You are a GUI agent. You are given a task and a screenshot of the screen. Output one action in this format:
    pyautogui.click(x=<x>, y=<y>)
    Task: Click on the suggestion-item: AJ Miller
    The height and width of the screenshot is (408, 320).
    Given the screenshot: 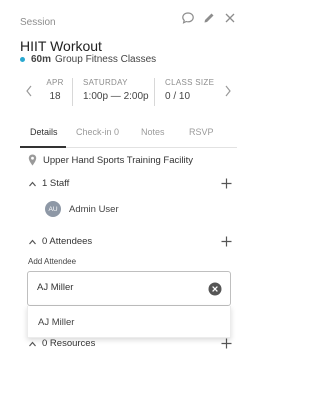 What is the action you would take?
    pyautogui.click(x=56, y=322)
    